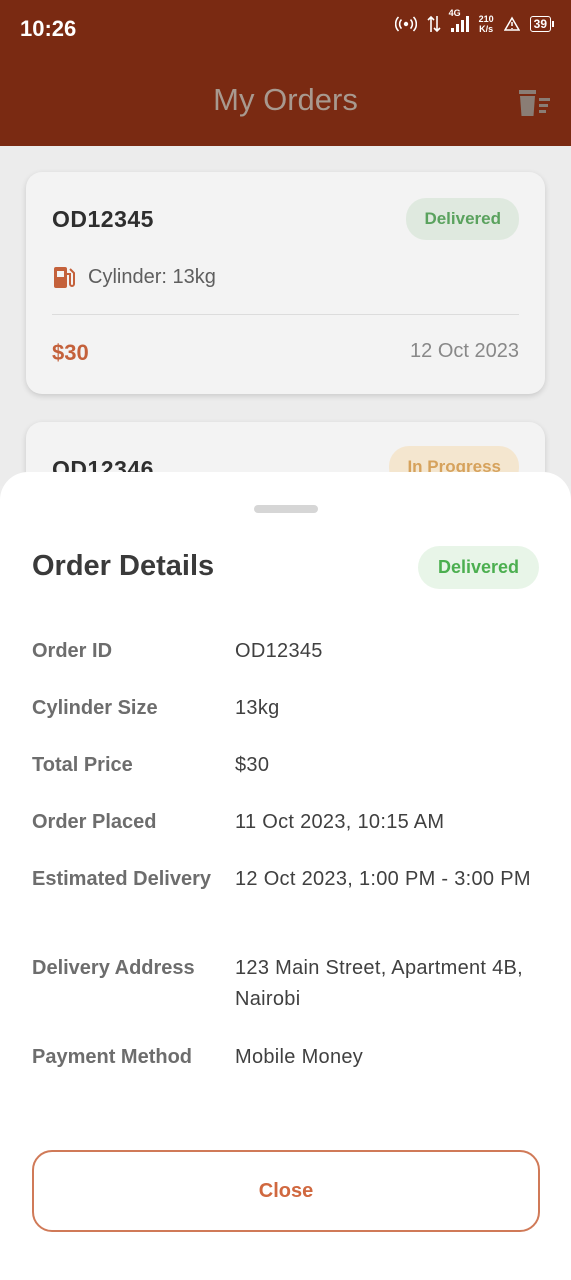  What do you see at coordinates (285, 29) in the screenshot?
I see `status-bar: 10:26 4G 210 K/s 39` at bounding box center [285, 29].